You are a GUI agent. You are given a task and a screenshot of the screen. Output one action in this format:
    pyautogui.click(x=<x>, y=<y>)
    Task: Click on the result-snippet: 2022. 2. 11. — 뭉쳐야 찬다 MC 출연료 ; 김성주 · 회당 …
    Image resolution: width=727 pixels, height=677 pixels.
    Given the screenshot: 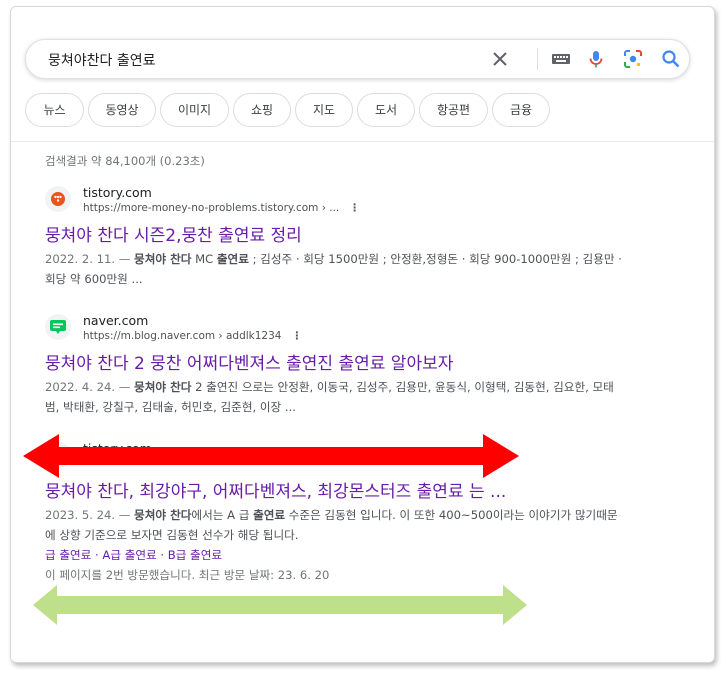 What is the action you would take?
    pyautogui.click(x=333, y=269)
    